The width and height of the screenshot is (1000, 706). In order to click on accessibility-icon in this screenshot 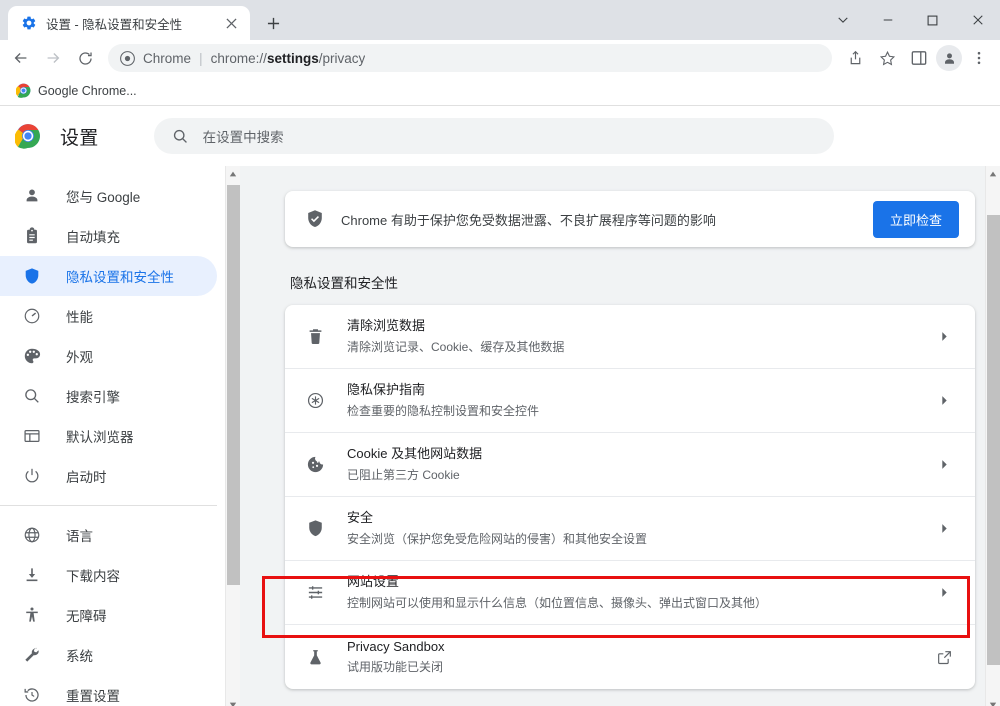, I will do `click(32, 615)`.